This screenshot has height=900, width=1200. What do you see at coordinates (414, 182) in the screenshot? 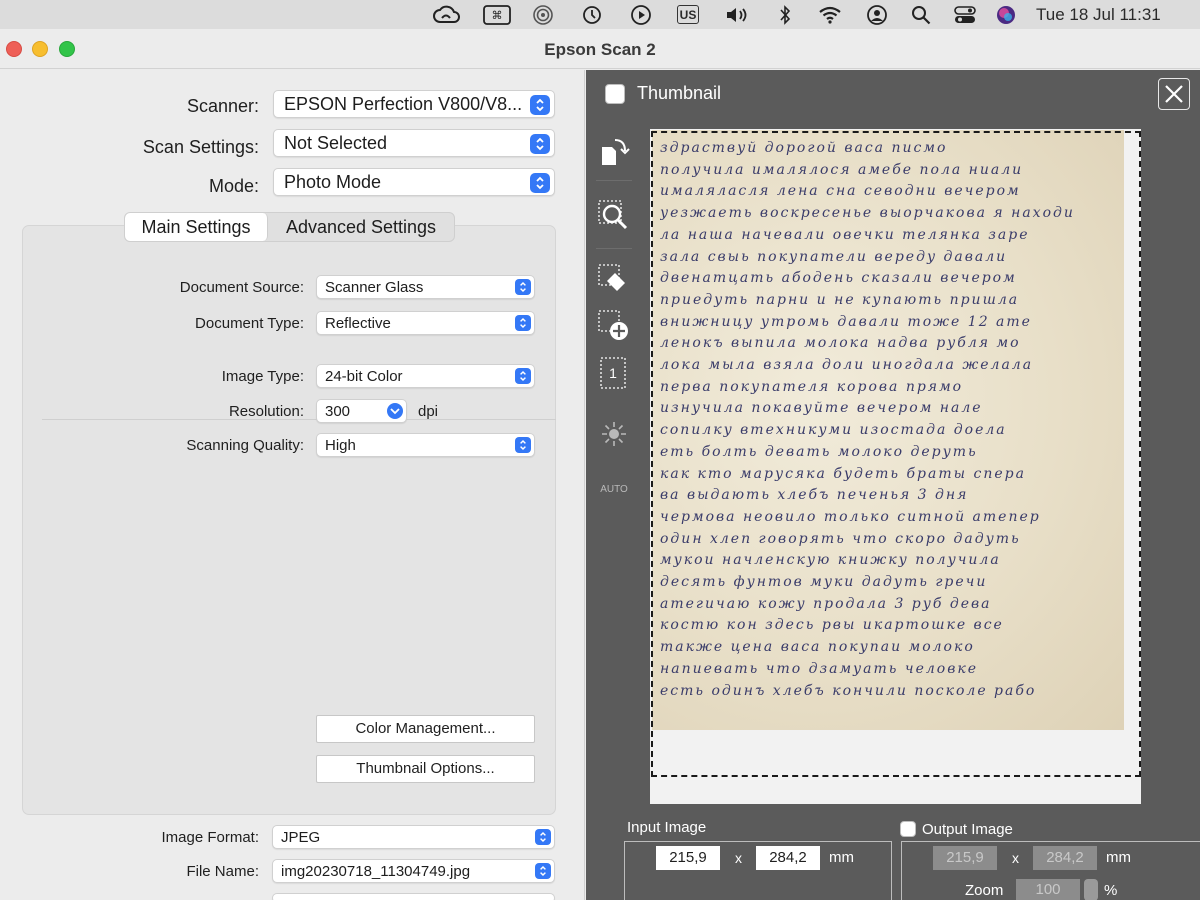
I see `mode-select: Photo Mode` at bounding box center [414, 182].